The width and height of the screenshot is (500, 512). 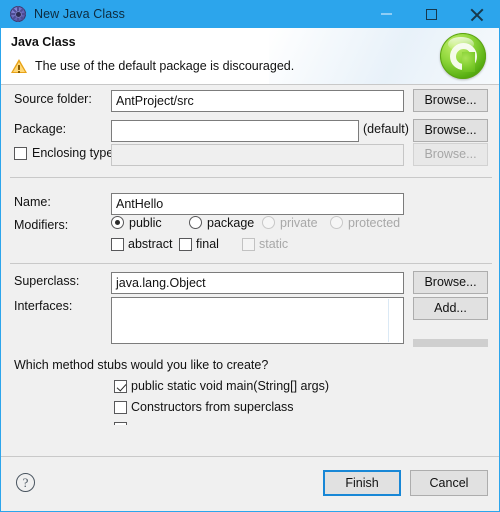 I want to click on modifier-radio-package-label: package, so click(x=231, y=223).